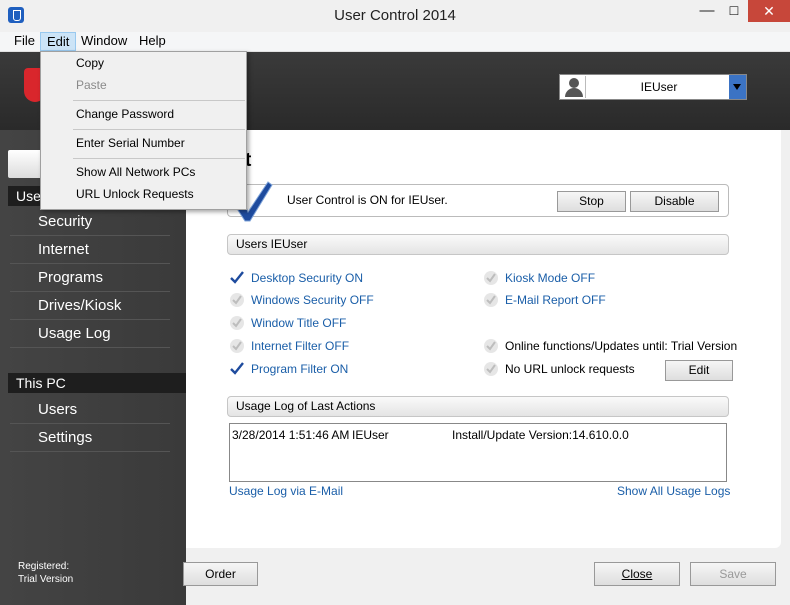 The width and height of the screenshot is (790, 605). I want to click on close-button: Close, so click(637, 574).